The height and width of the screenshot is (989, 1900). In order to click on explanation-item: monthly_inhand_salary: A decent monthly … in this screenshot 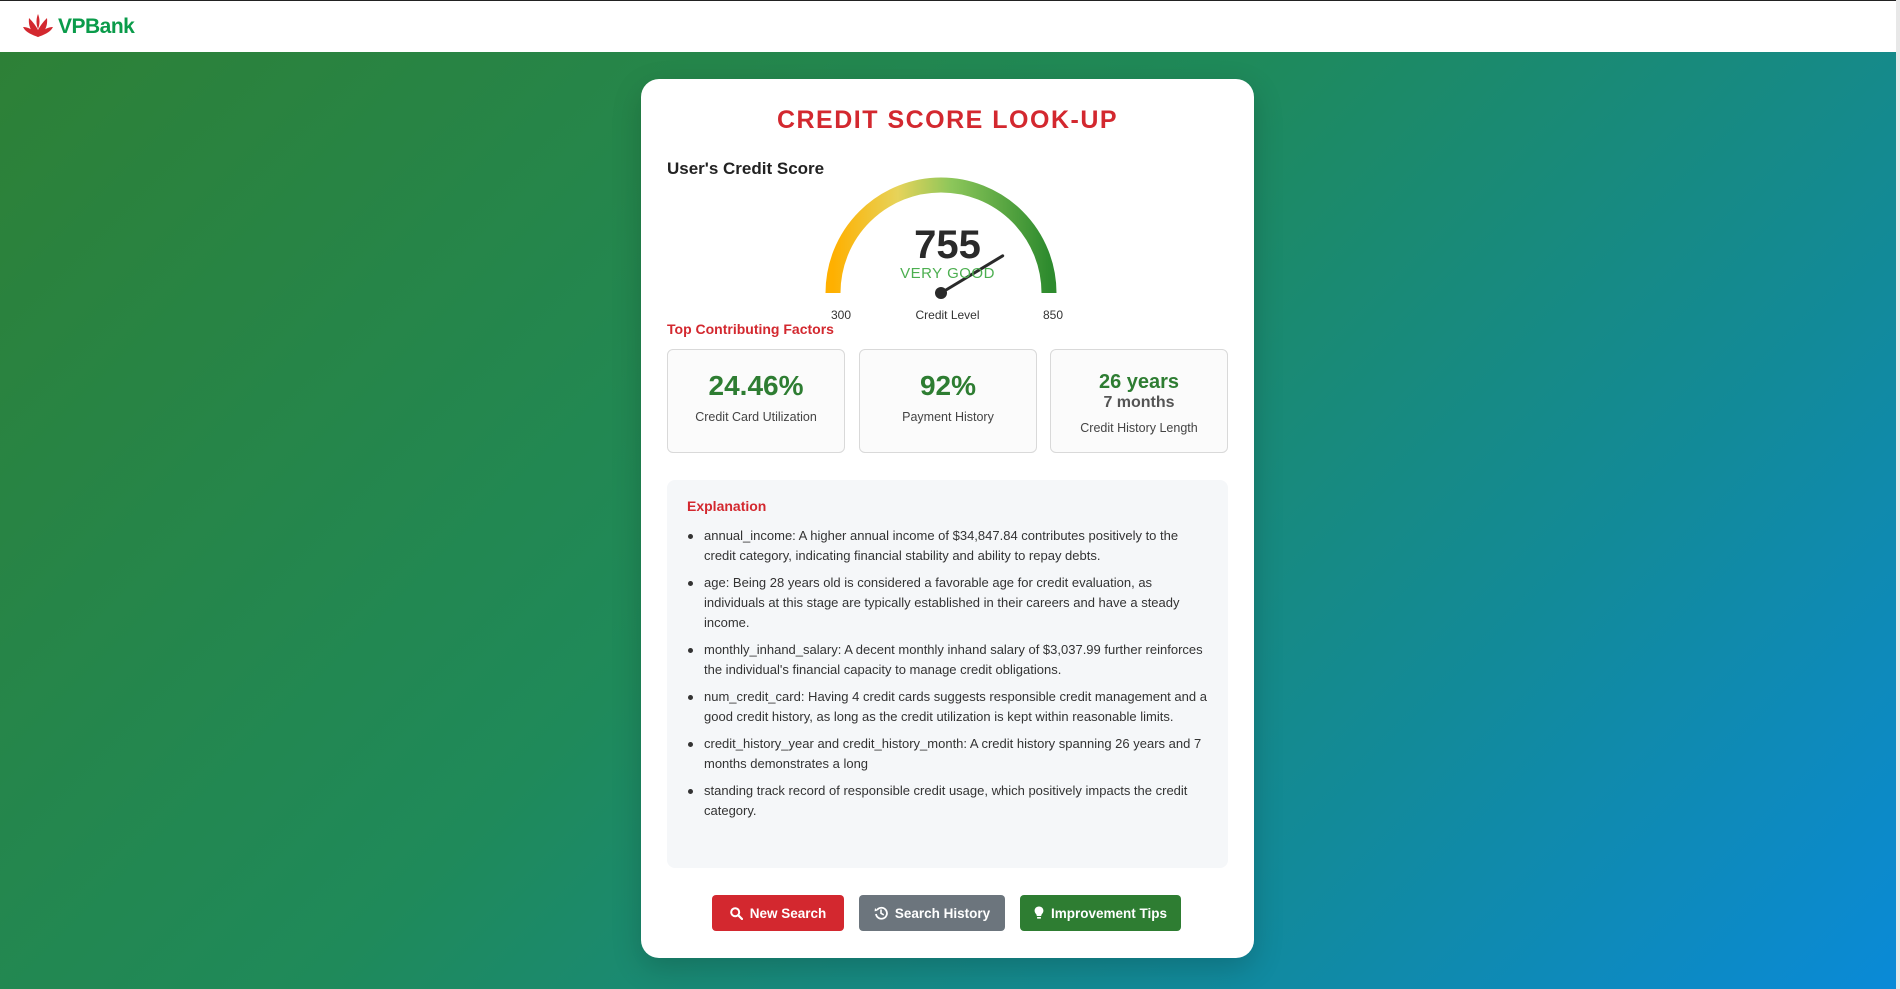, I will do `click(947, 660)`.